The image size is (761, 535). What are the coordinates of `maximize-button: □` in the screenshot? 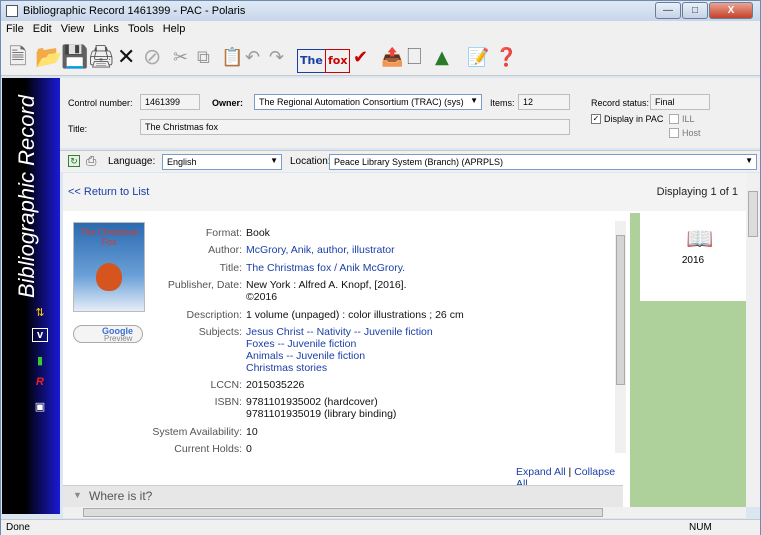 It's located at (695, 10).